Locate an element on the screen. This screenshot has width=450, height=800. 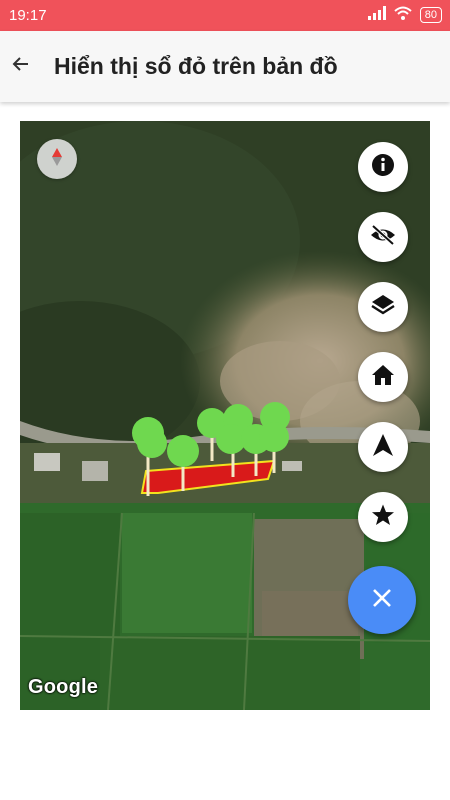
eye-off-icon is located at coordinates (383, 237).